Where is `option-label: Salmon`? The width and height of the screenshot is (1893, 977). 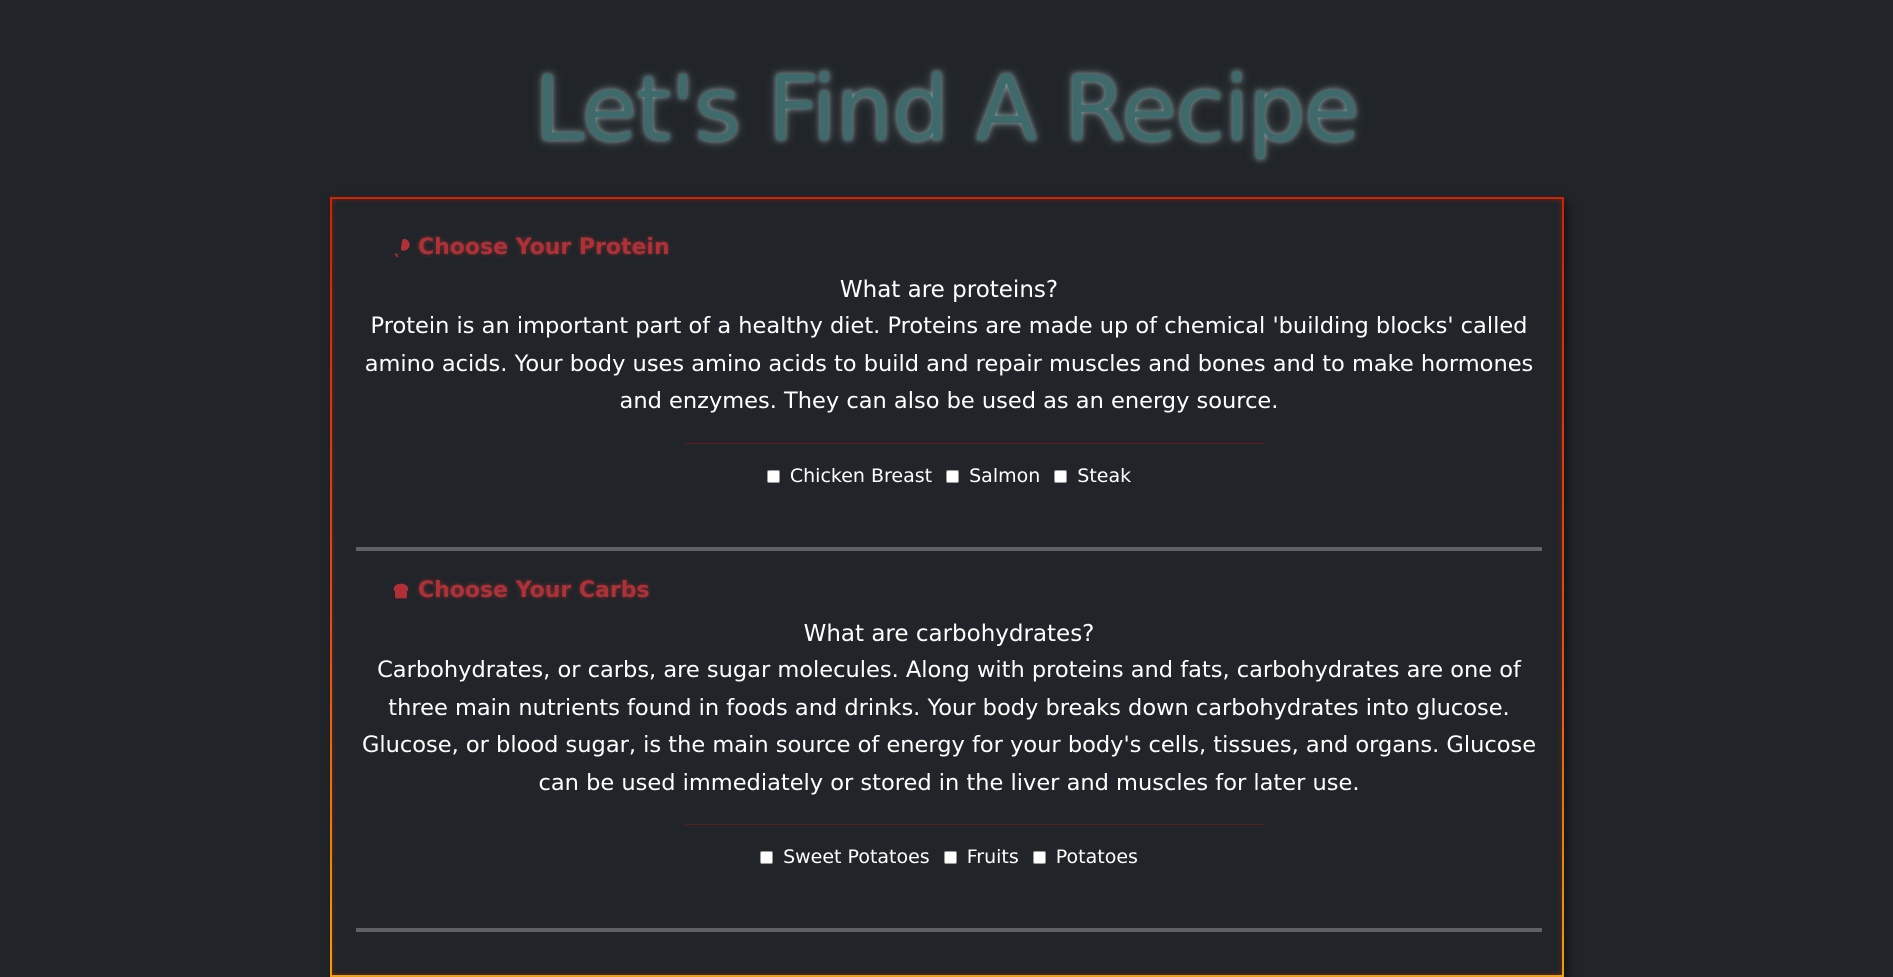 option-label: Salmon is located at coordinates (1005, 476).